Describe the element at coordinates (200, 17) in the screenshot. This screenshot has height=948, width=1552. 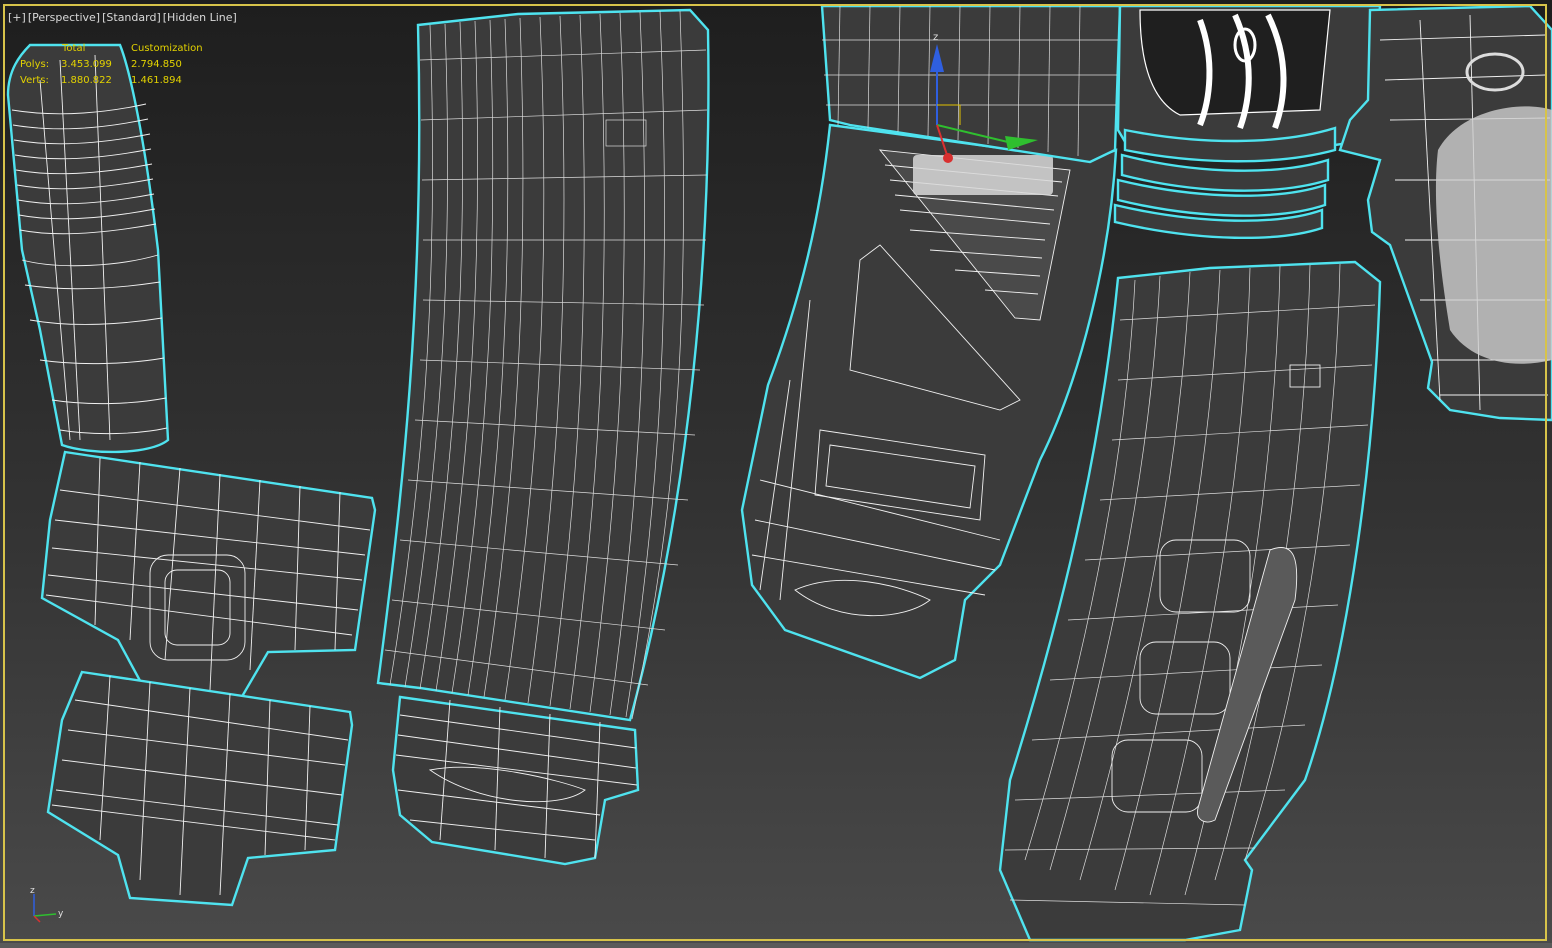
I see `viewport-display-menu: [Hidden Line]` at that location.